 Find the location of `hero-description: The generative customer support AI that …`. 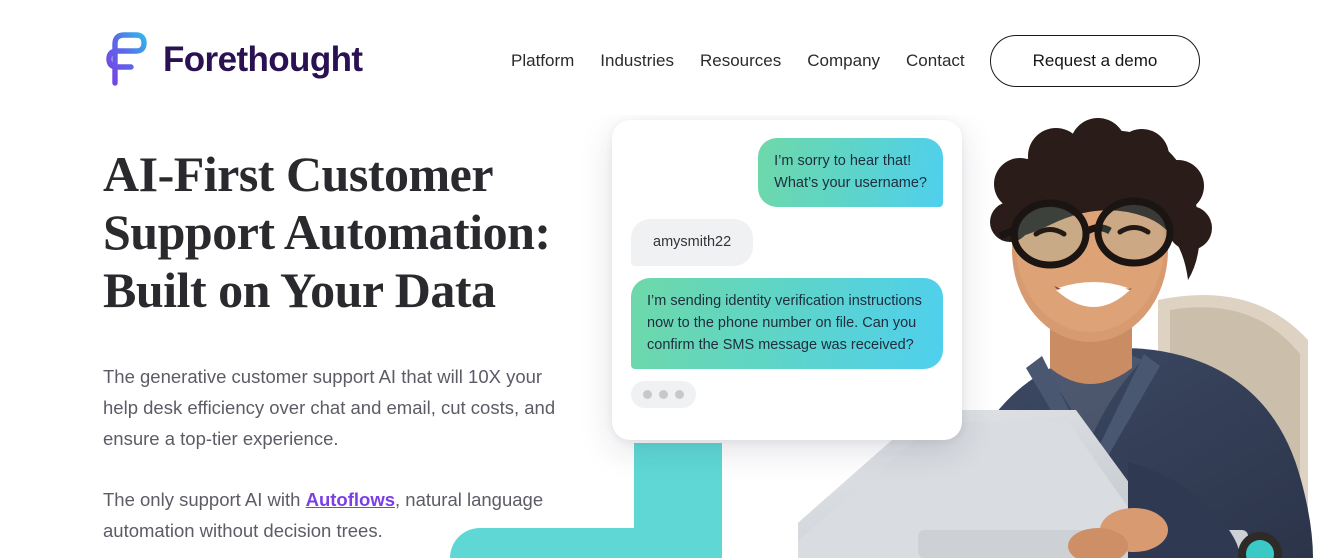

hero-description: The generative customer support AI that … is located at coordinates (363, 453).